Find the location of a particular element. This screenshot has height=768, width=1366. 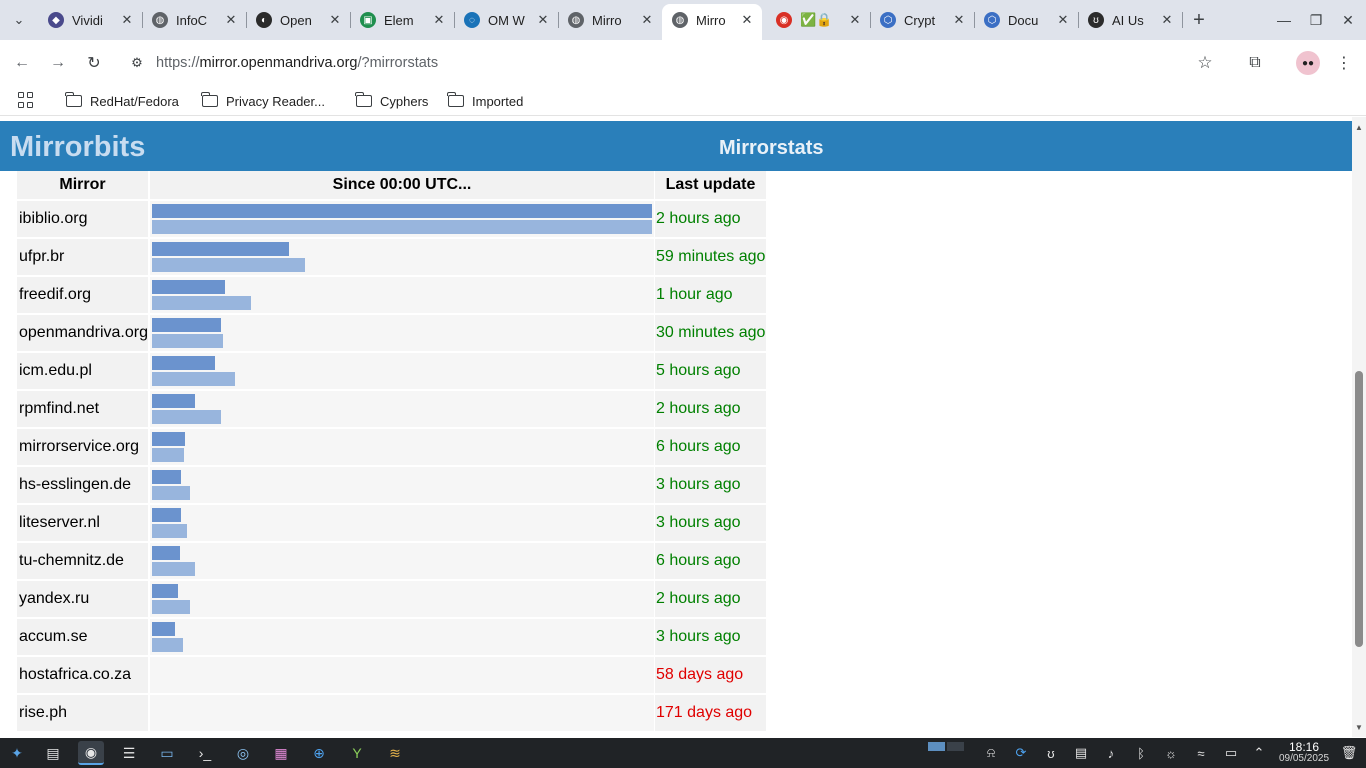

tab-title: ✅🔒 is located at coordinates (816, 19).